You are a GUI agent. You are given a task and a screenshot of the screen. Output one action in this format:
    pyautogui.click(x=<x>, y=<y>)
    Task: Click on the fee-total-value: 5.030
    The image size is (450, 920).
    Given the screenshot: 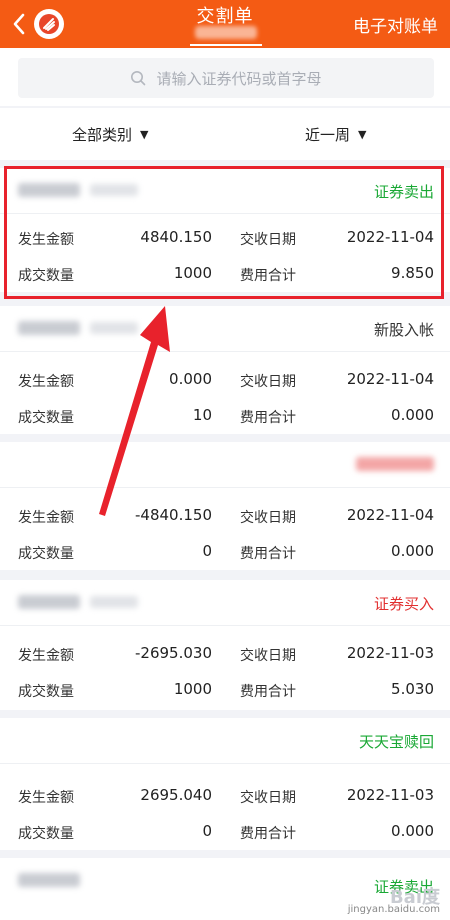 What is the action you would take?
    pyautogui.click(x=412, y=689)
    